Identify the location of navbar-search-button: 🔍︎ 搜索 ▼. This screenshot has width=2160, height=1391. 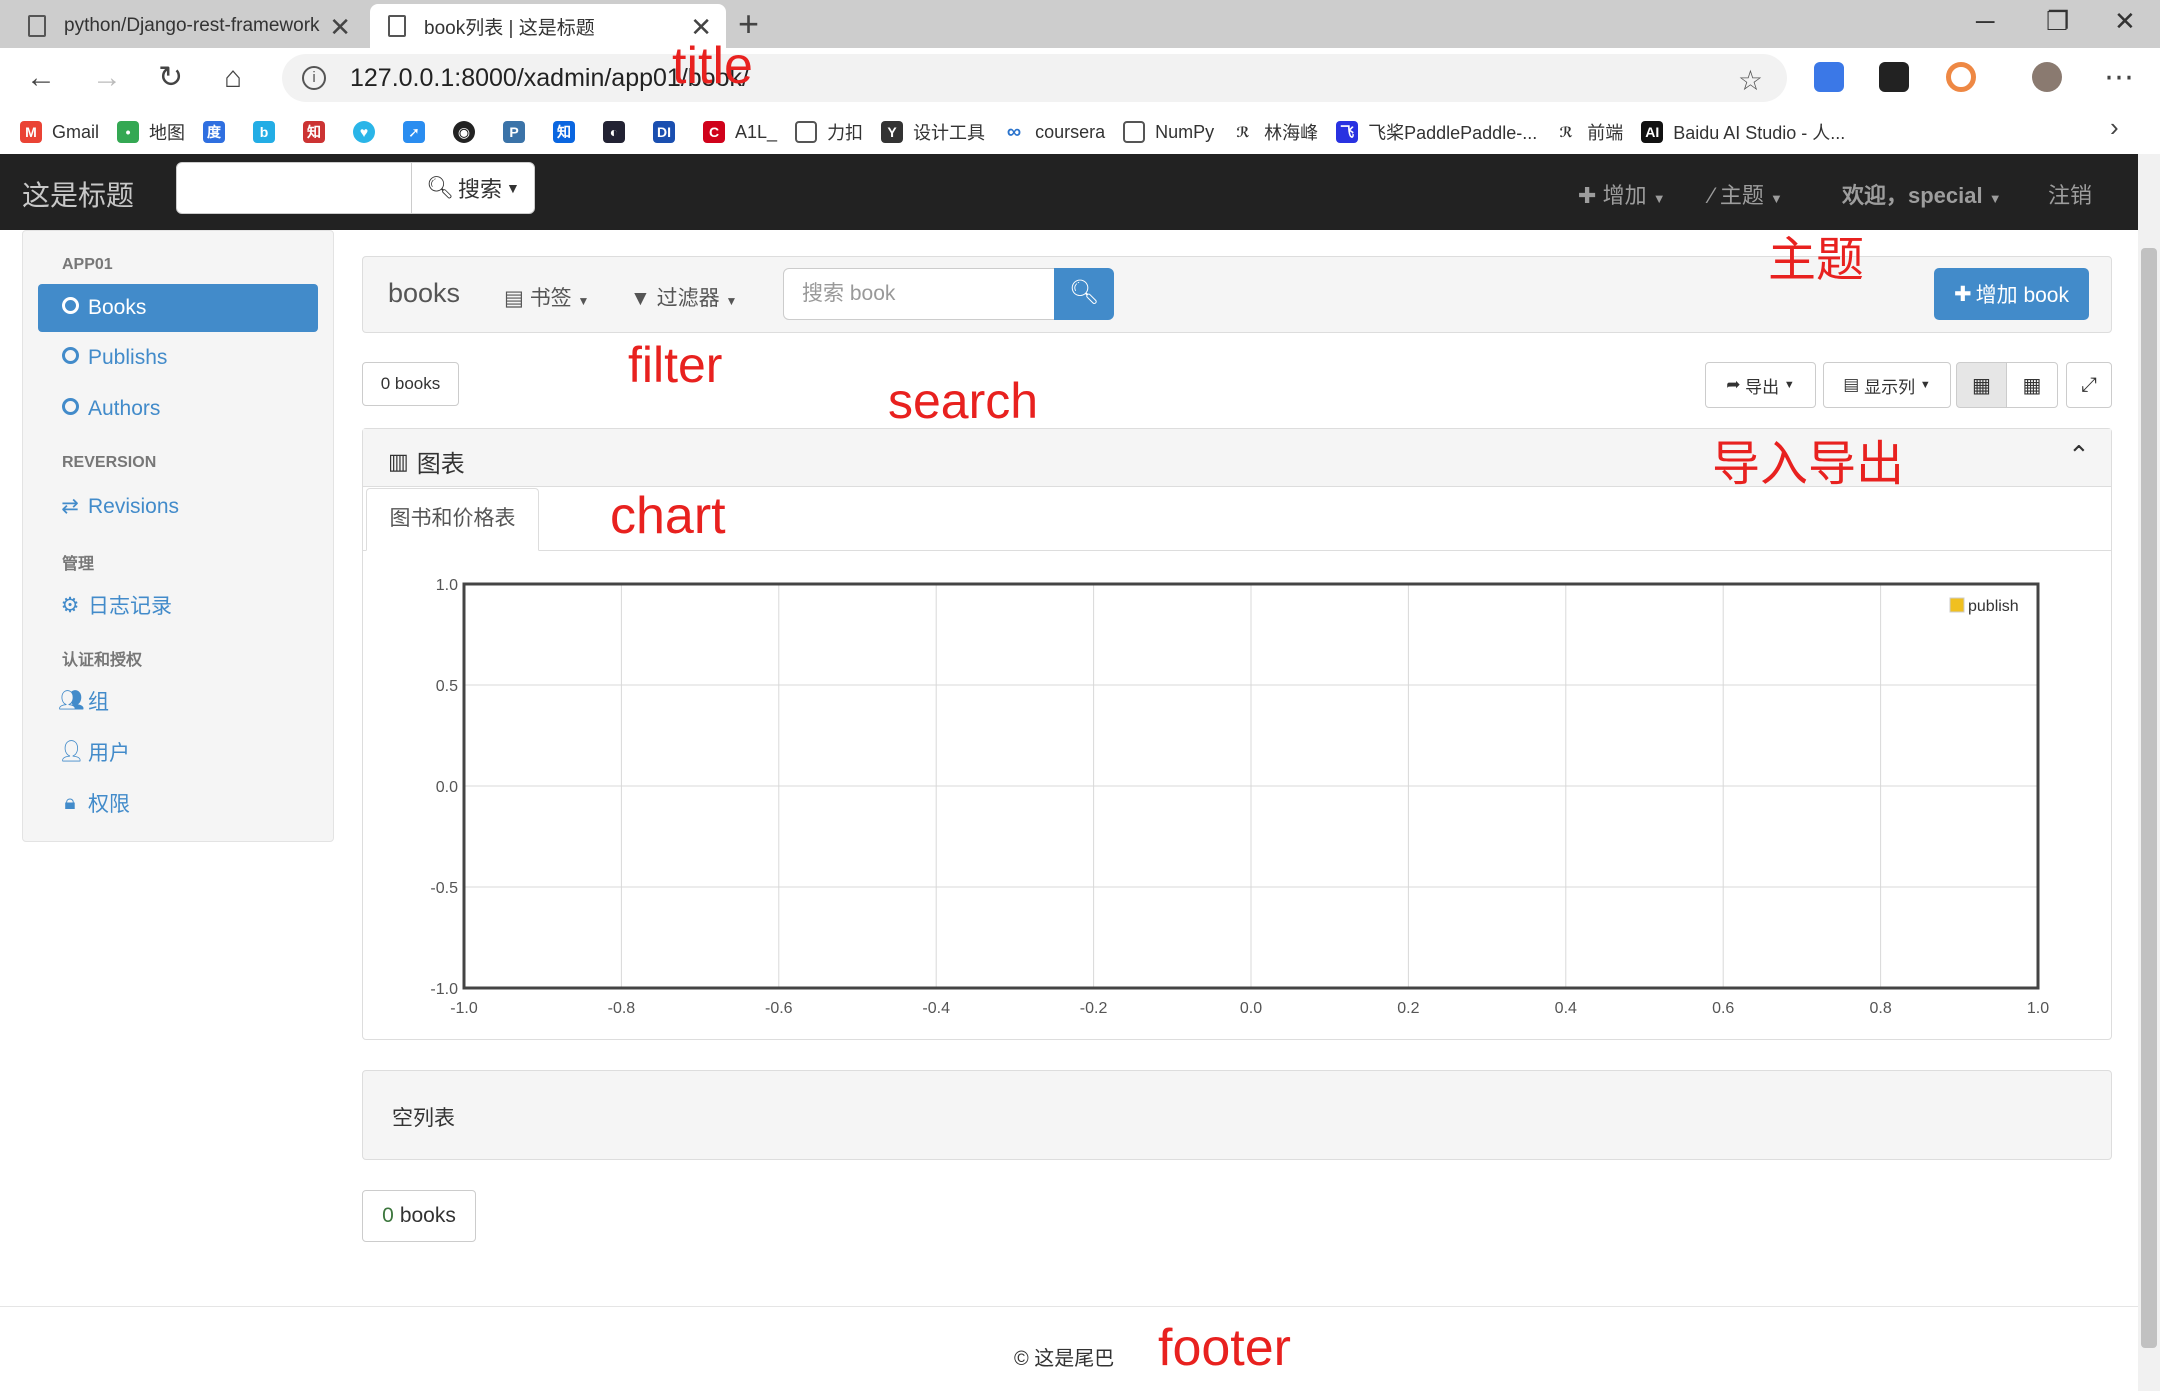
(473, 188).